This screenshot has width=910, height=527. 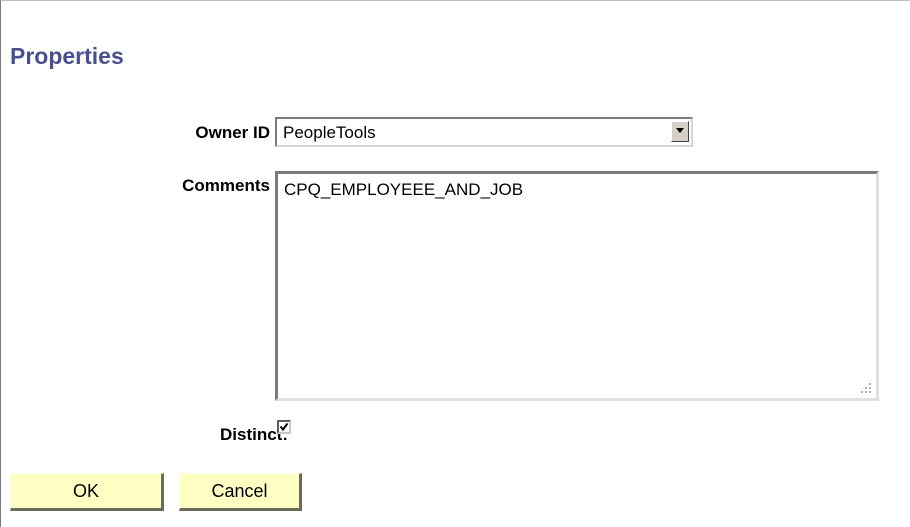 I want to click on chevron-down-icon, so click(x=680, y=130).